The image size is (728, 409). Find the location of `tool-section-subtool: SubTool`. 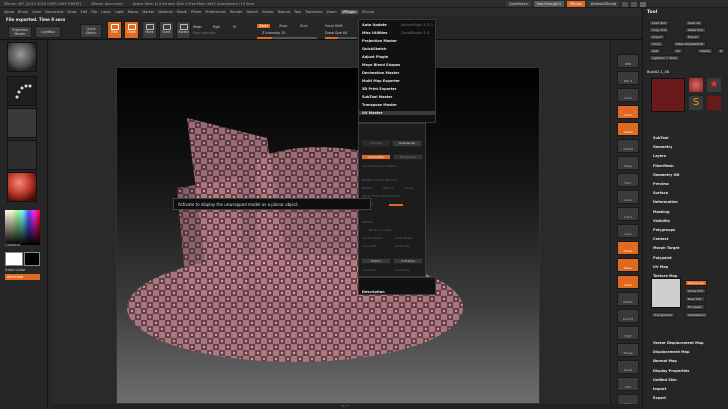

tool-section-subtool: SubTool is located at coordinates (660, 138).